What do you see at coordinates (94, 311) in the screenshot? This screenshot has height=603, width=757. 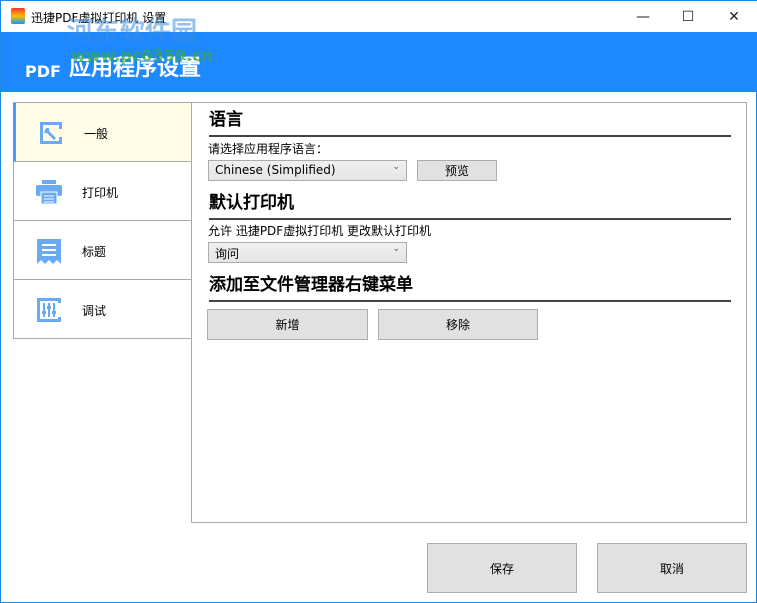 I see `sidebar-item-label: 调试` at bounding box center [94, 311].